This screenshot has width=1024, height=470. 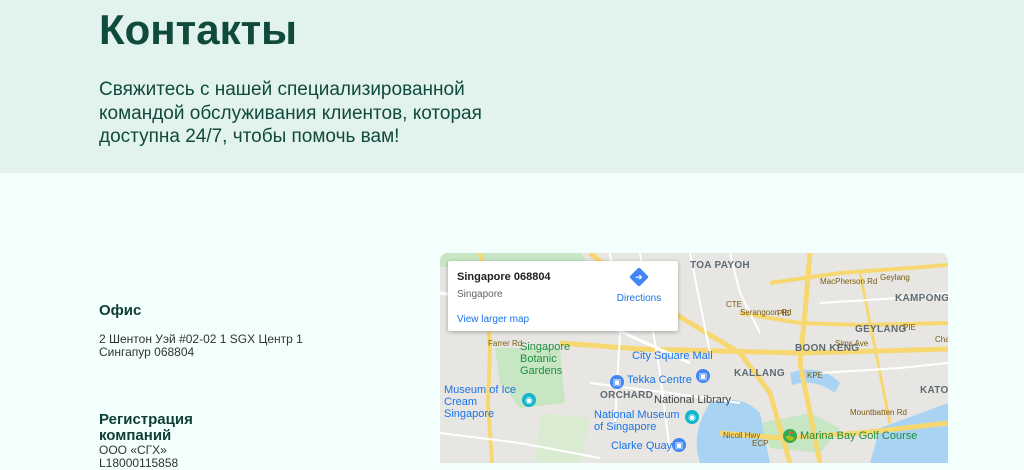 What do you see at coordinates (734, 304) in the screenshot?
I see `road-label-cte: CTE` at bounding box center [734, 304].